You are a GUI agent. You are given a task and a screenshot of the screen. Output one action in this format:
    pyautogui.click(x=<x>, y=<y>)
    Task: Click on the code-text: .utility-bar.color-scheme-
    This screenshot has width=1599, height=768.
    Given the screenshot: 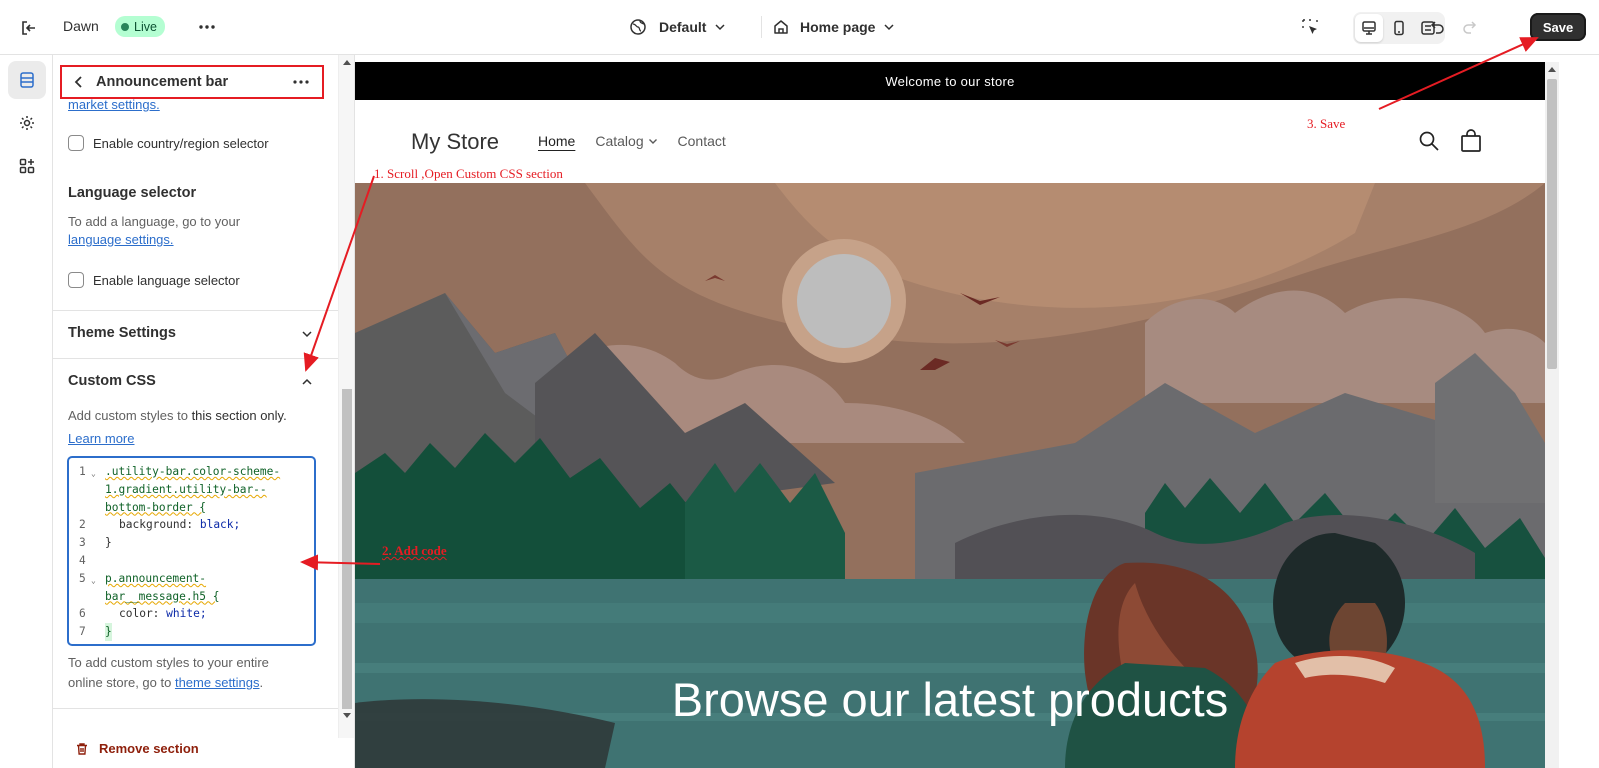 What is the action you would take?
    pyautogui.click(x=193, y=471)
    